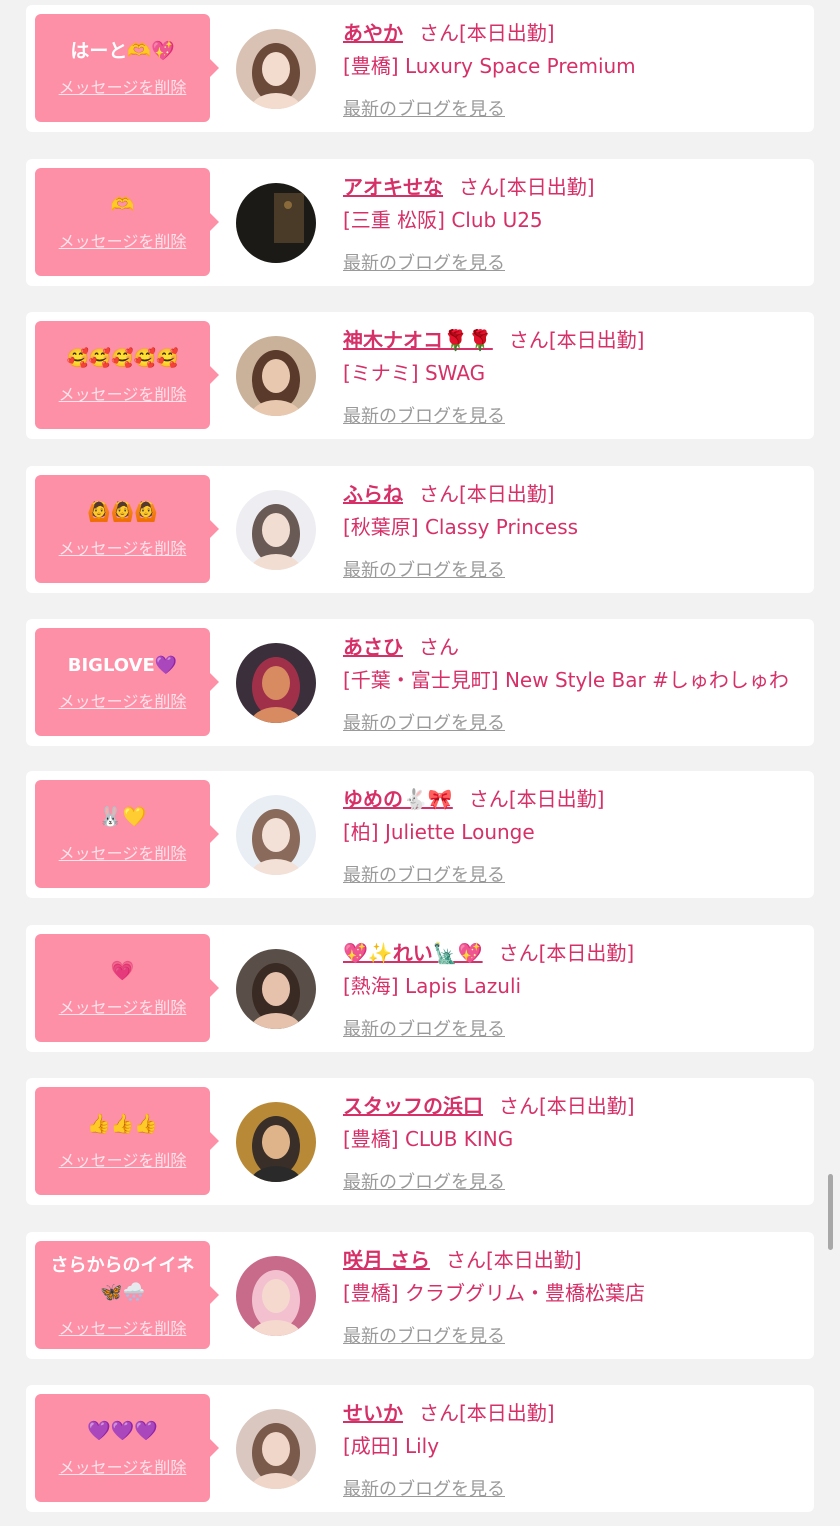 This screenshot has height=1526, width=840. Describe the element at coordinates (127, 529) in the screenshot. I see `message-bubble: 🙆🙆🙆 メッセージを削除` at that location.